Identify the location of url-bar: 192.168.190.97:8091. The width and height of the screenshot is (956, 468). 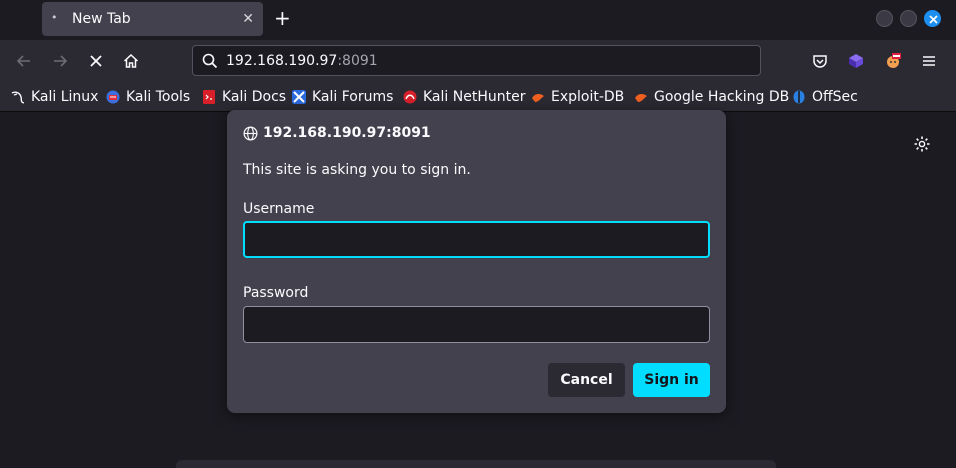
(476, 60).